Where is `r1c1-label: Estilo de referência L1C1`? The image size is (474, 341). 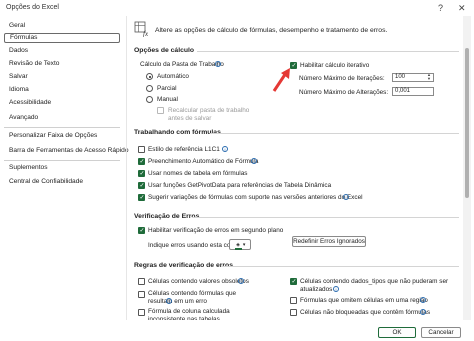
r1c1-label: Estilo de referência L1C1 is located at coordinates (184, 149).